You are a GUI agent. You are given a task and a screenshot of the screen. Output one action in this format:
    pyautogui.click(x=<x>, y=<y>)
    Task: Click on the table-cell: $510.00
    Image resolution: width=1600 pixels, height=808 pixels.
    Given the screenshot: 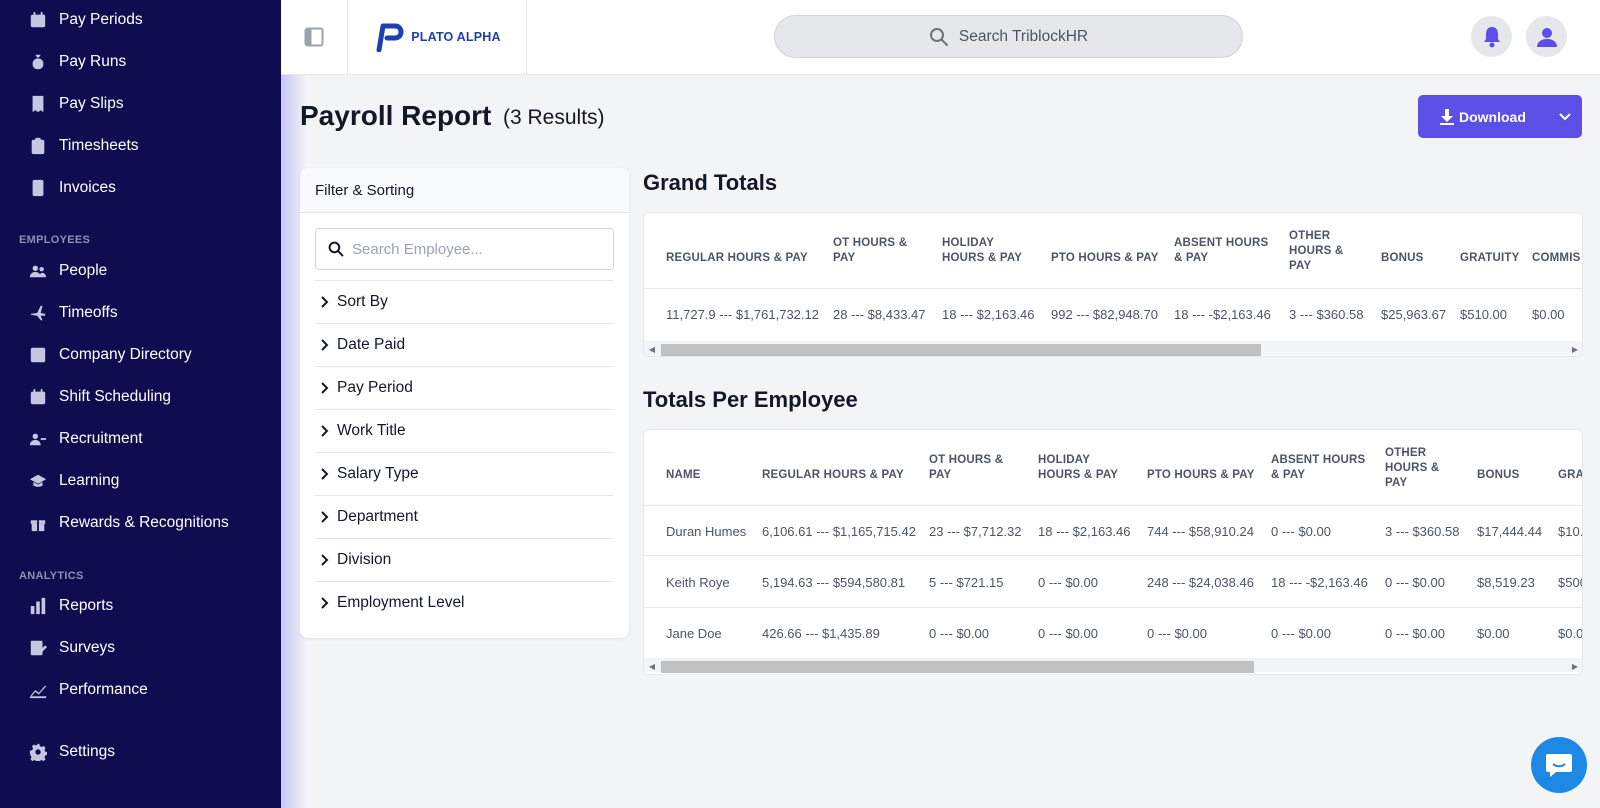 What is the action you would take?
    pyautogui.click(x=1483, y=314)
    